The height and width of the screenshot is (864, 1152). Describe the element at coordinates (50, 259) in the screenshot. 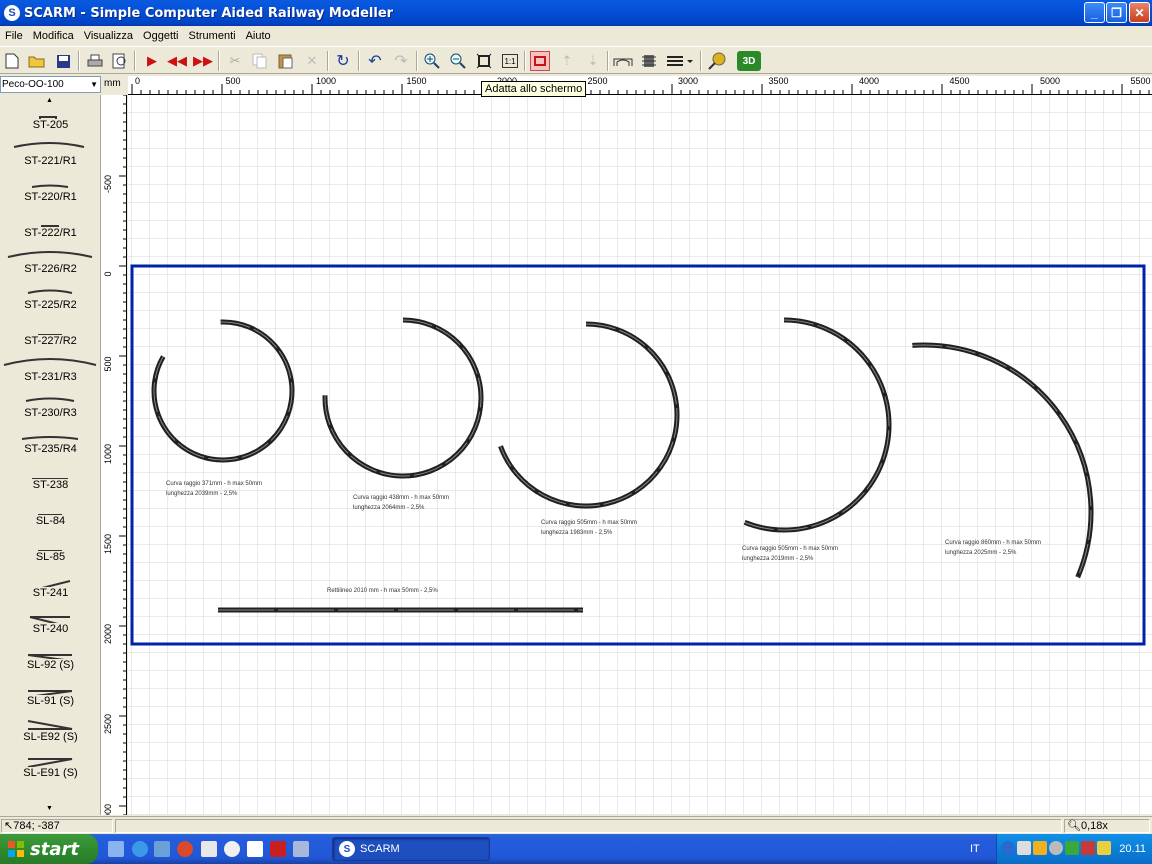

I see `library-item: ST-226/R2` at that location.